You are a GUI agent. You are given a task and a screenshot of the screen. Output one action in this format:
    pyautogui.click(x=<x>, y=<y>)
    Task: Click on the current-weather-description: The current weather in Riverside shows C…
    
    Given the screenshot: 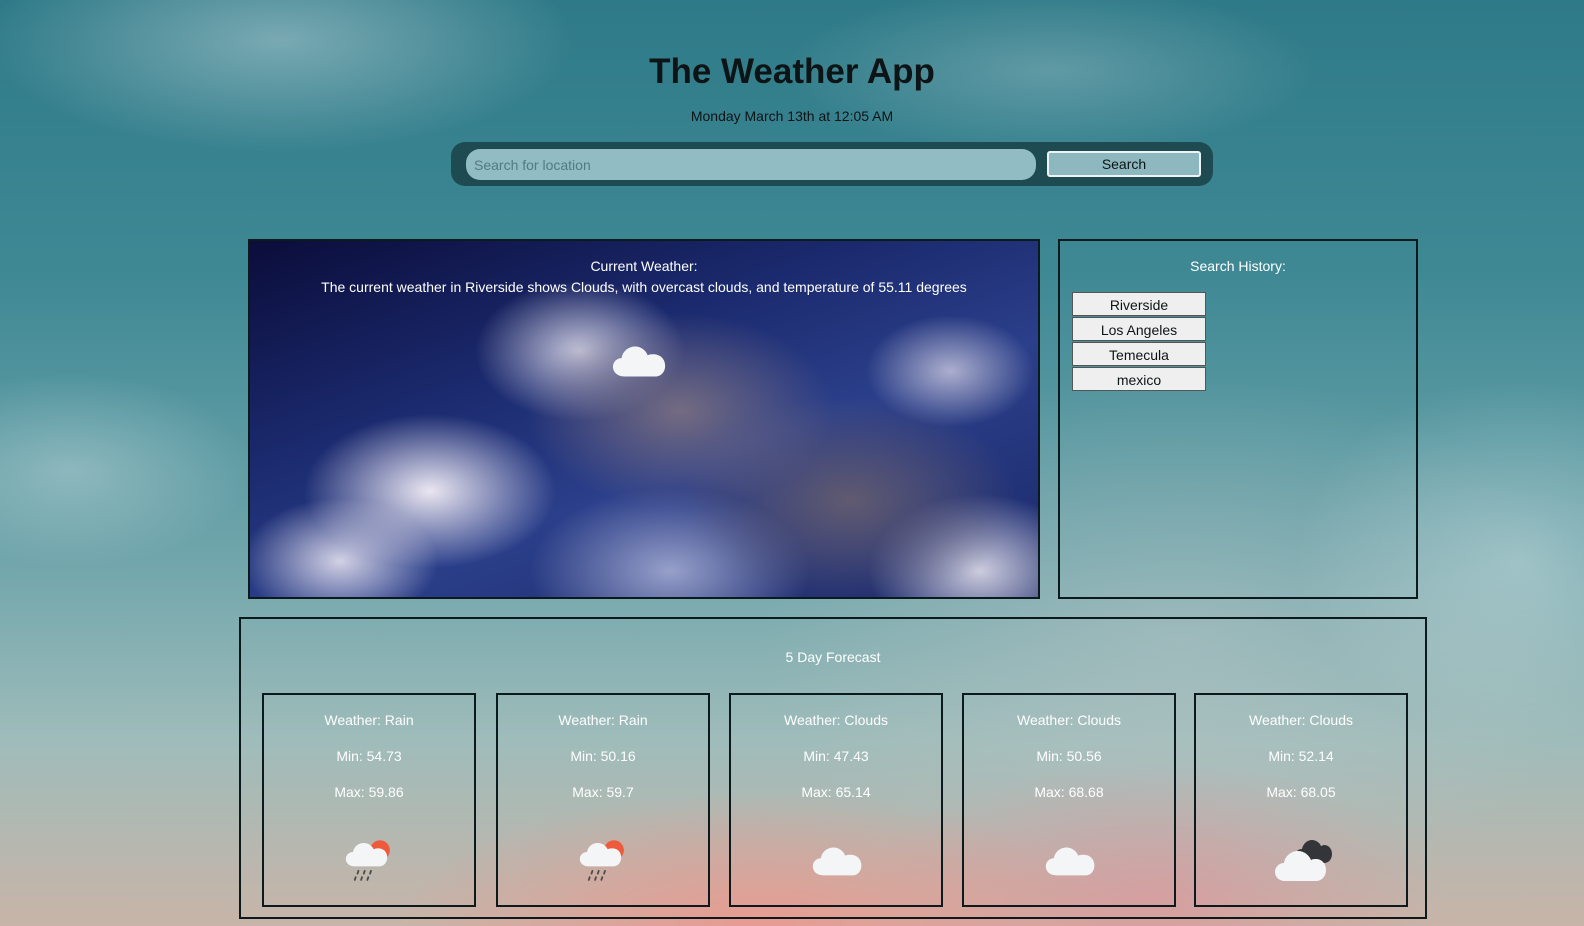 What is the action you would take?
    pyautogui.click(x=644, y=287)
    